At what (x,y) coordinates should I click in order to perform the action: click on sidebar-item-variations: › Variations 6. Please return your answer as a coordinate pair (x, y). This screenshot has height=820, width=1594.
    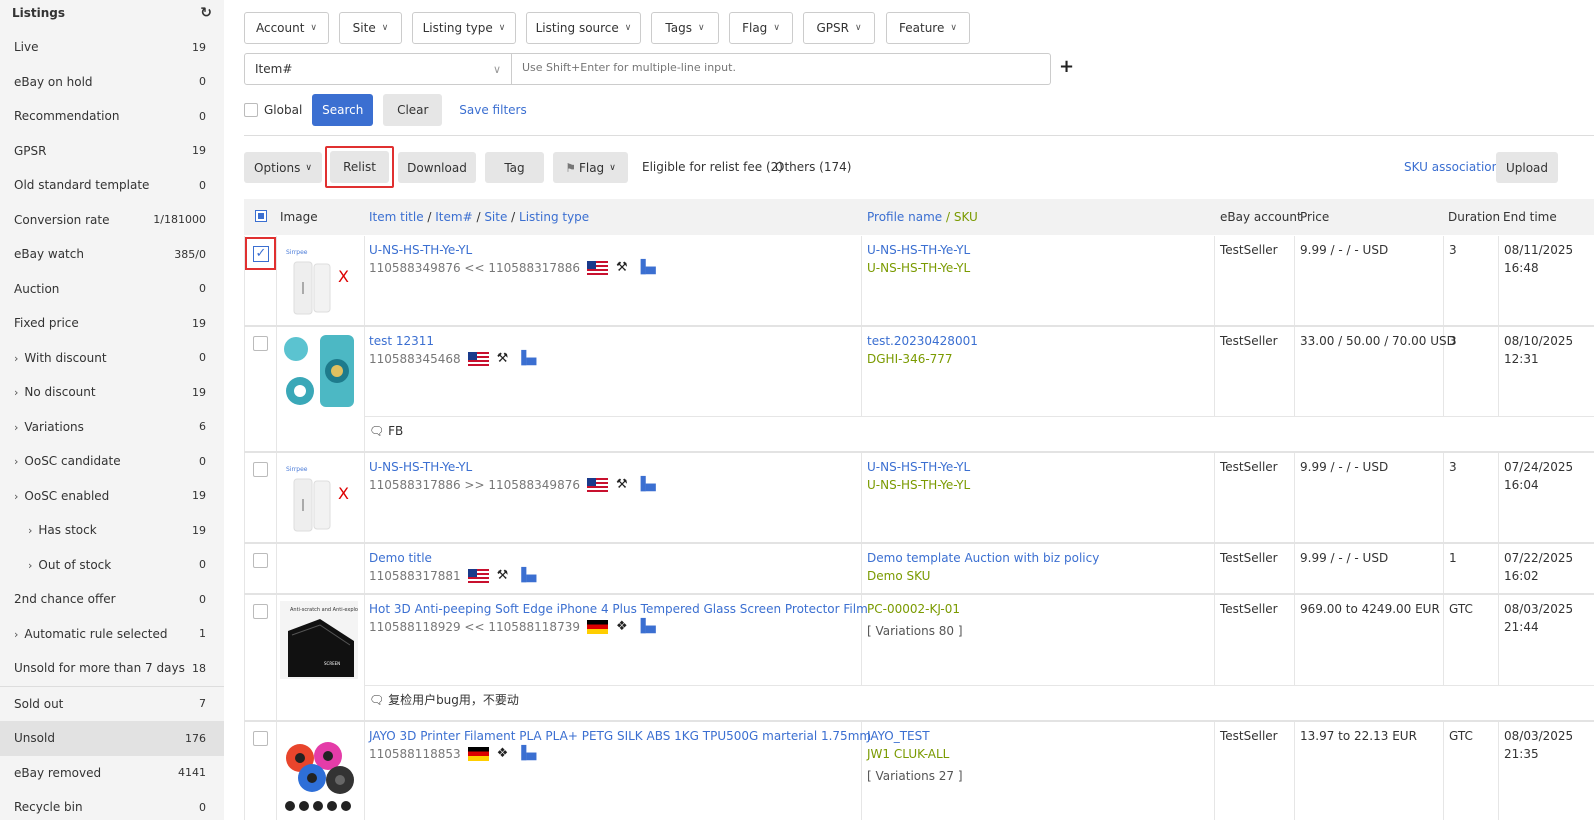
    Looking at the image, I should click on (112, 427).